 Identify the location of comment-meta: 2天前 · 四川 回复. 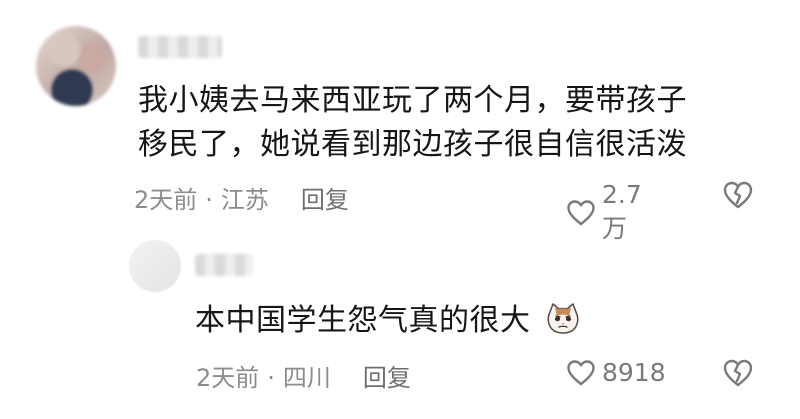
(303, 375).